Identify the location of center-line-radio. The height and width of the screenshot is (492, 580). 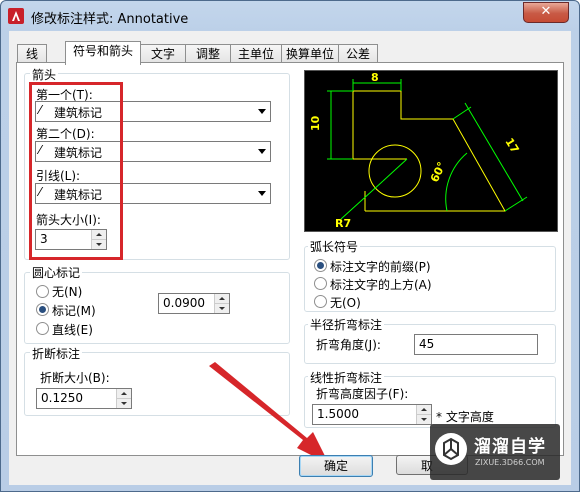
(42, 328).